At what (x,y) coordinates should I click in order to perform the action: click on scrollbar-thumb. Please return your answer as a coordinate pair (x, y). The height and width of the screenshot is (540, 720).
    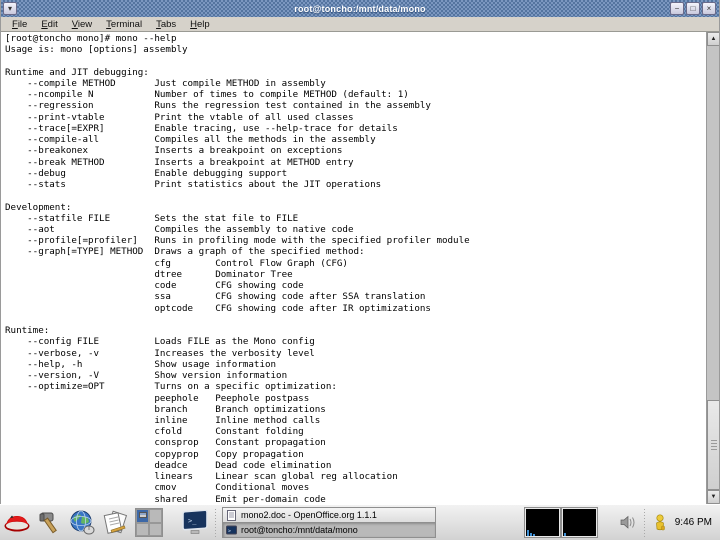
    Looking at the image, I should click on (713, 445).